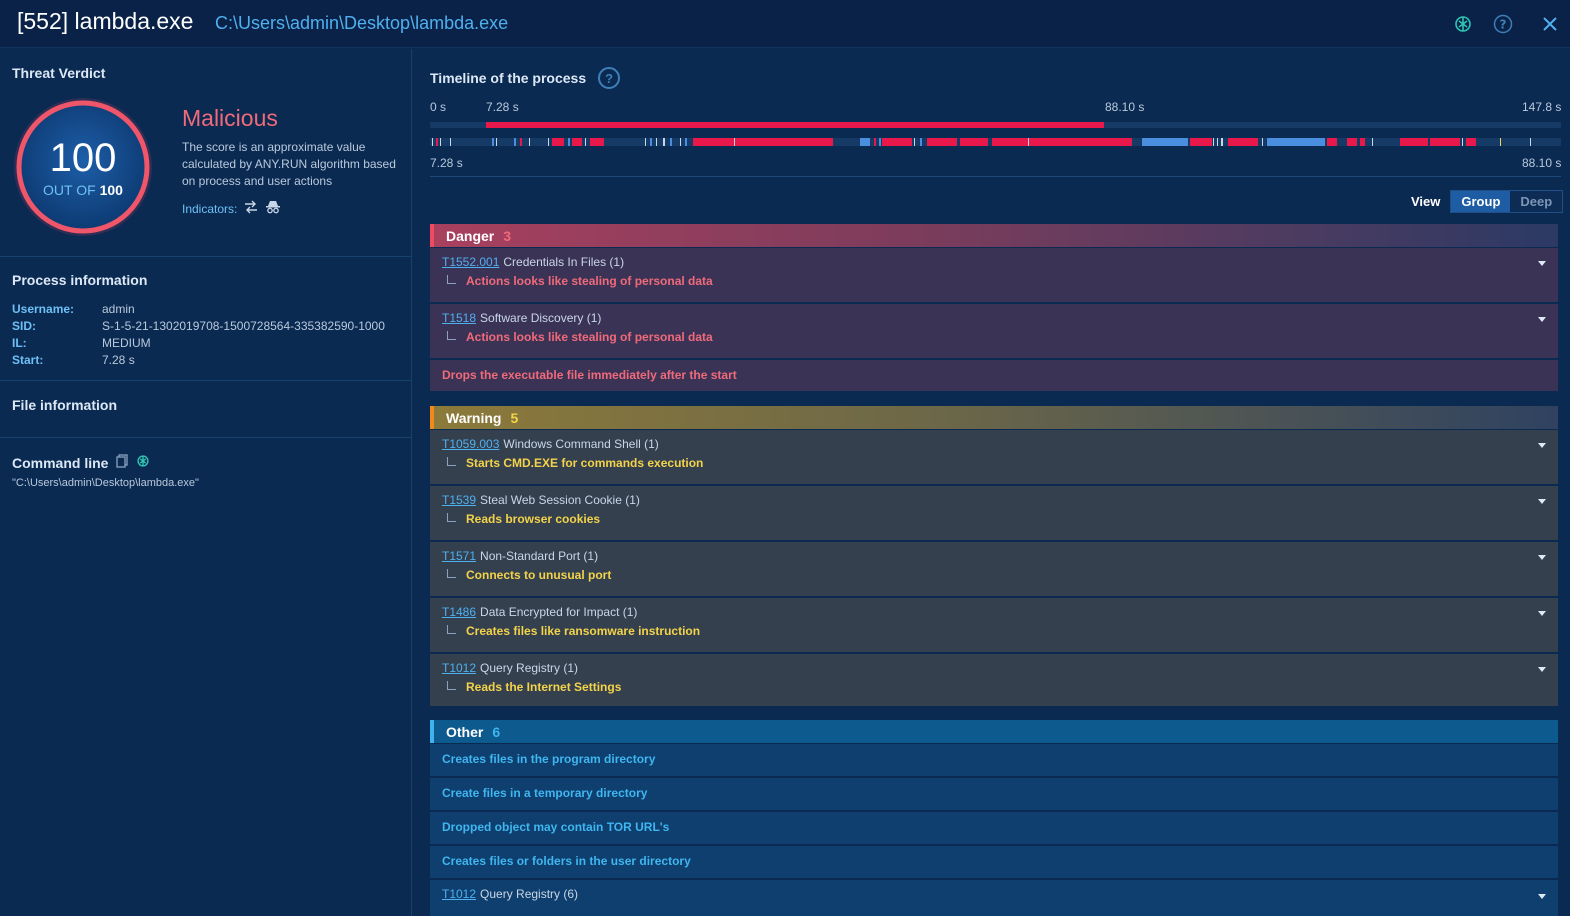 This screenshot has width=1570, height=916. Describe the element at coordinates (64, 405) in the screenshot. I see `file-info-title: File information` at that location.